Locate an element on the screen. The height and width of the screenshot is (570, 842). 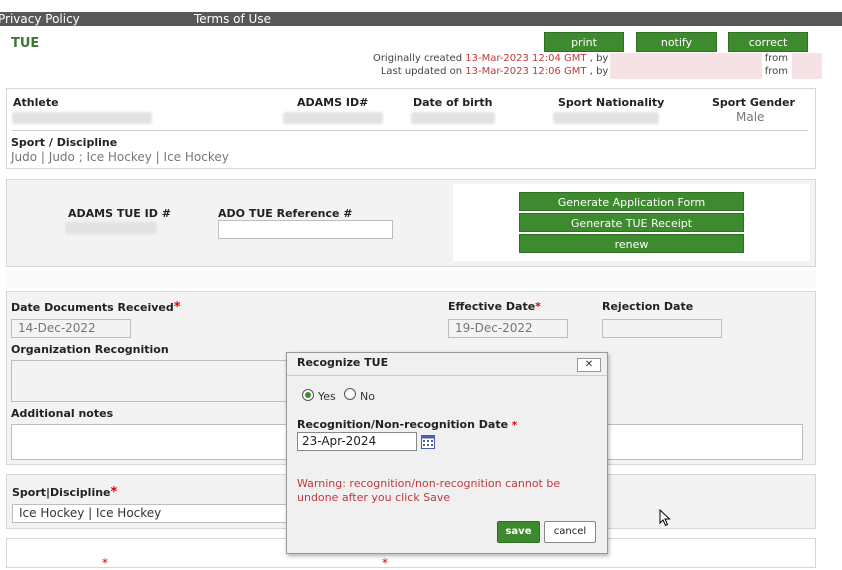
page-title: TUE is located at coordinates (25, 43).